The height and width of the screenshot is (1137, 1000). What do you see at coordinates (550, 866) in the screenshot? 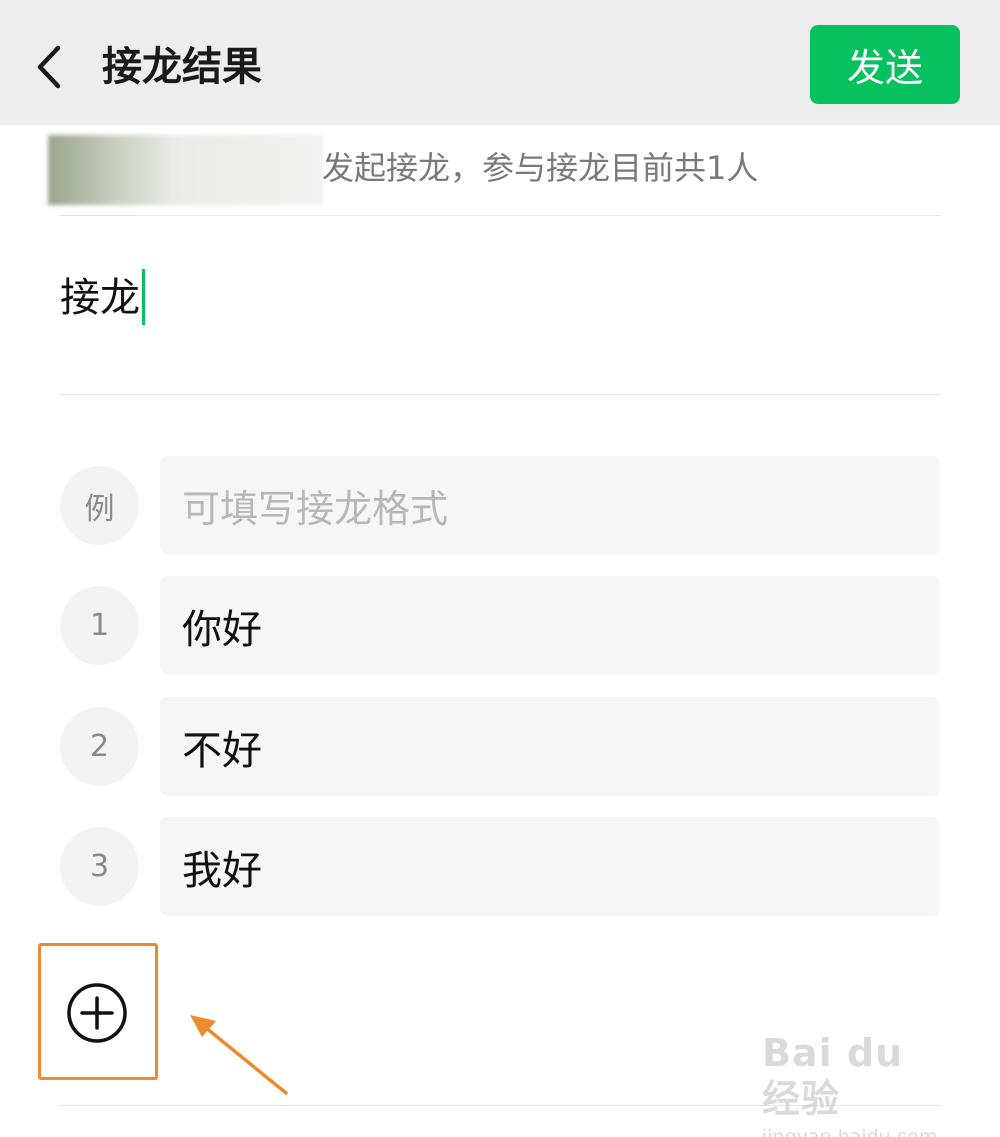
I see `entry-input-3: 我好` at bounding box center [550, 866].